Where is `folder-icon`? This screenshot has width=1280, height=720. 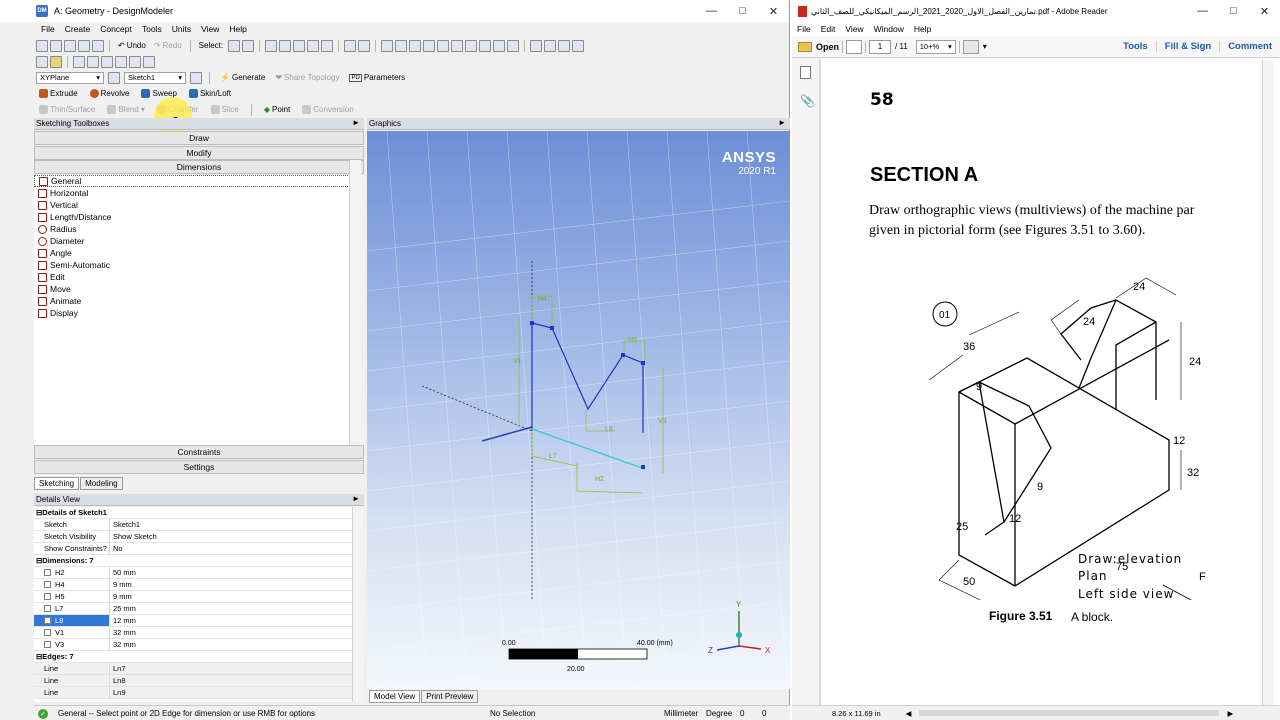 folder-icon is located at coordinates (805, 46).